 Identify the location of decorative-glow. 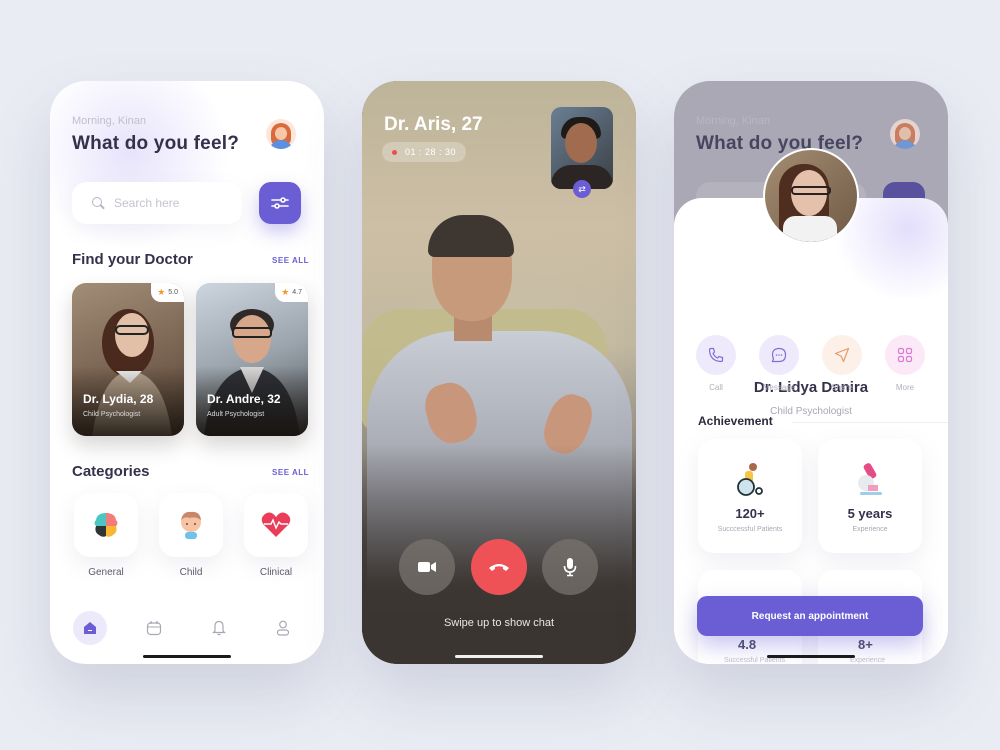
(140, 166).